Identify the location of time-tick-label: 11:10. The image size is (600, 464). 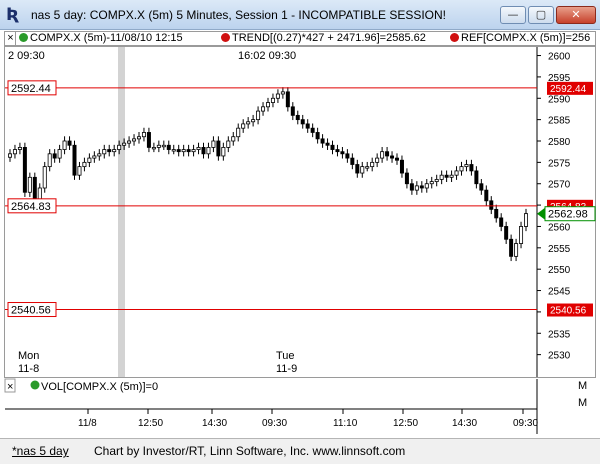
(345, 423).